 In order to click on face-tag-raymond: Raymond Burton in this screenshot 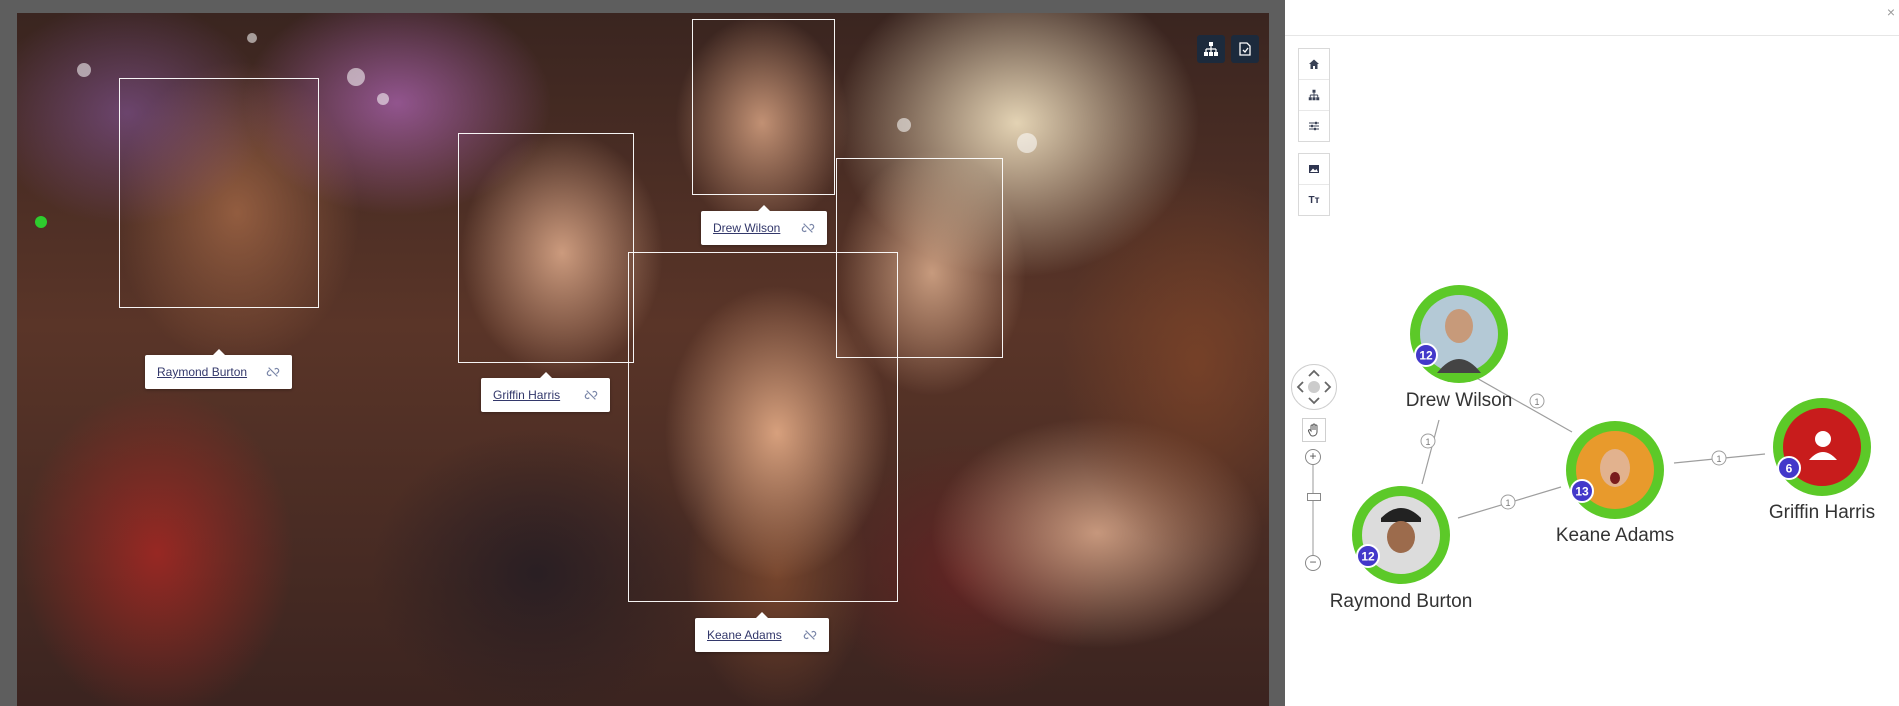, I will do `click(218, 369)`.